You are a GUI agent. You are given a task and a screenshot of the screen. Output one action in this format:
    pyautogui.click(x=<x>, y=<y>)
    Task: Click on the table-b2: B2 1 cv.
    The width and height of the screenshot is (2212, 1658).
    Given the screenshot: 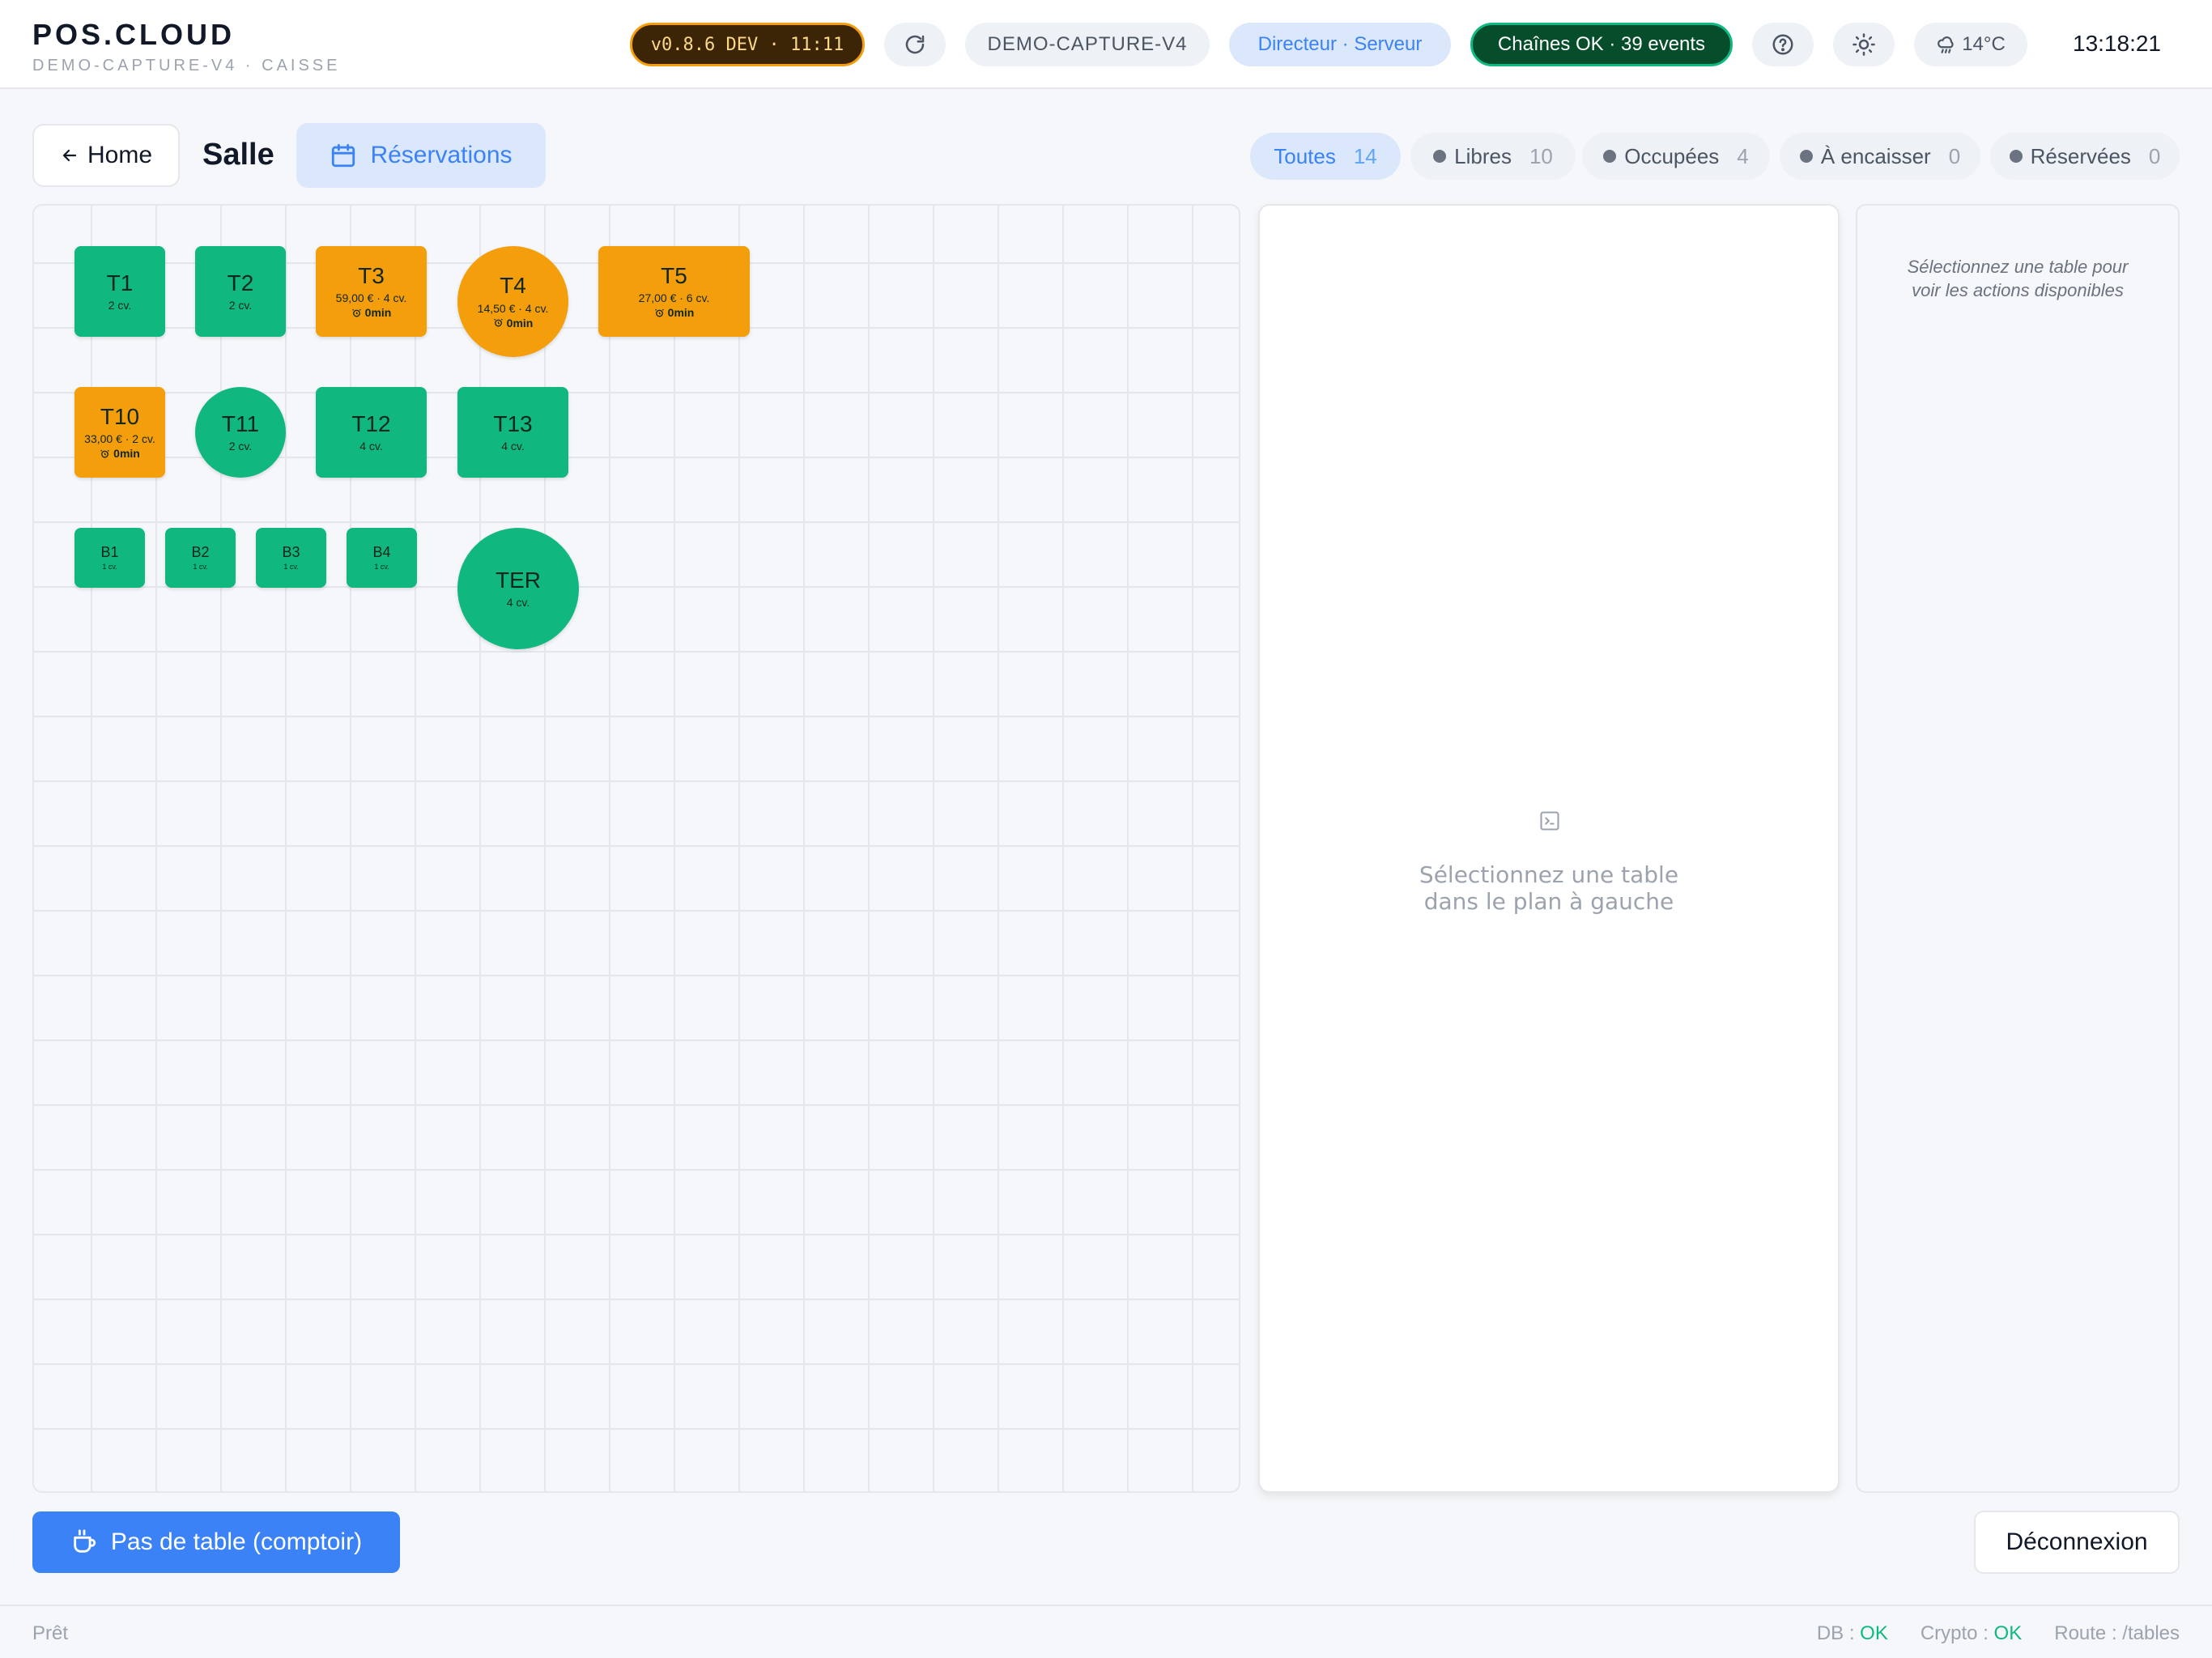 What is the action you would take?
    pyautogui.click(x=201, y=558)
    